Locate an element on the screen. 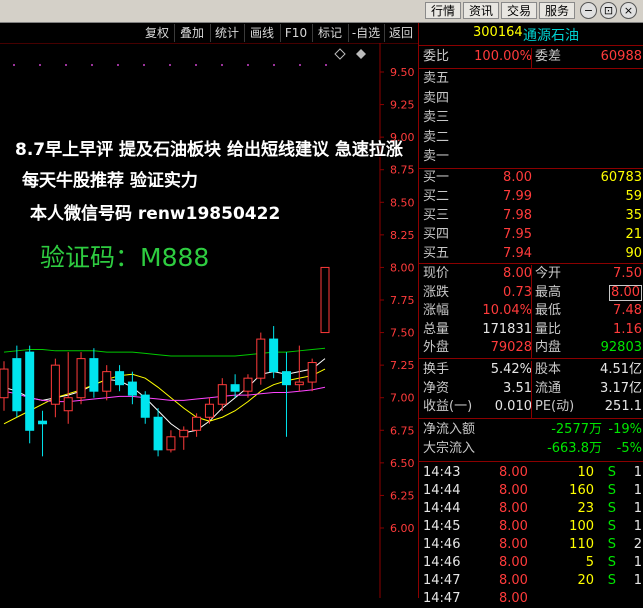 This screenshot has width=643, height=608. fin-label: 流通 is located at coordinates (548, 388).